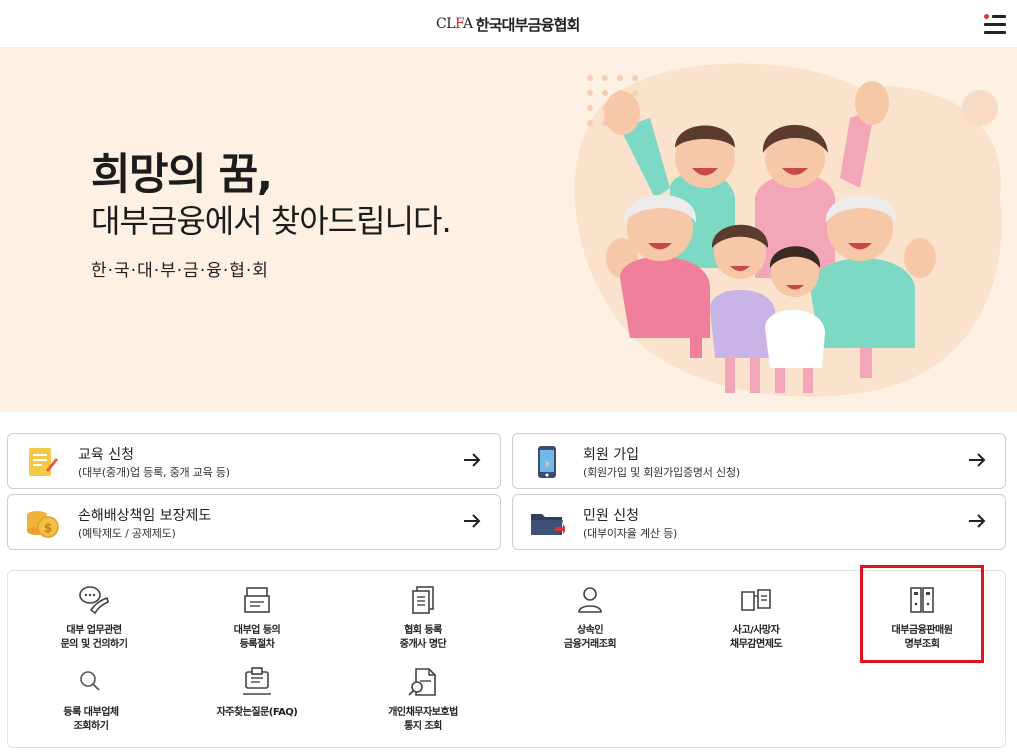 The height and width of the screenshot is (755, 1017). What do you see at coordinates (590, 600) in the screenshot?
I see `person-icon` at bounding box center [590, 600].